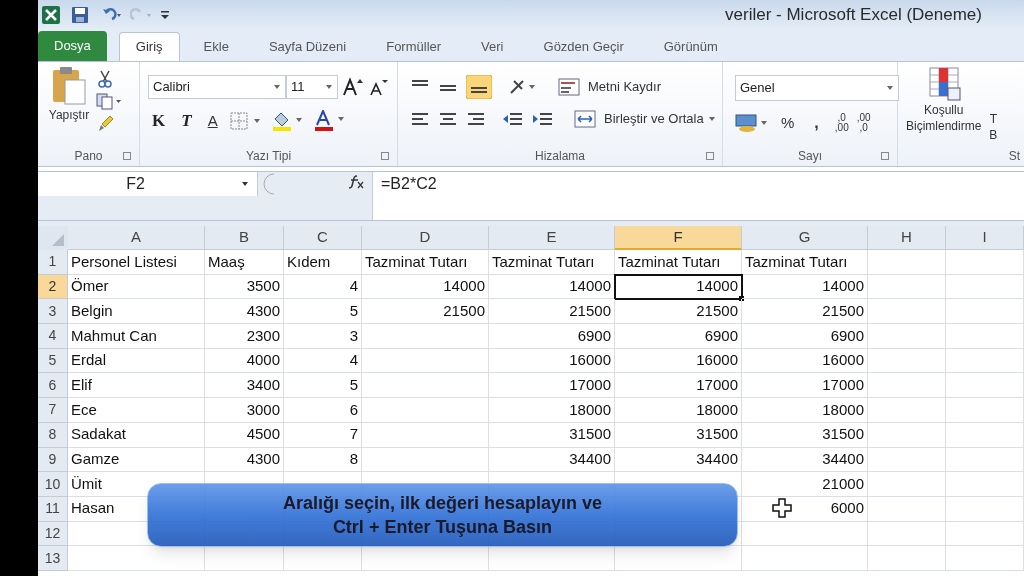 The width and height of the screenshot is (1024, 576). I want to click on percent-button: %, so click(788, 123).